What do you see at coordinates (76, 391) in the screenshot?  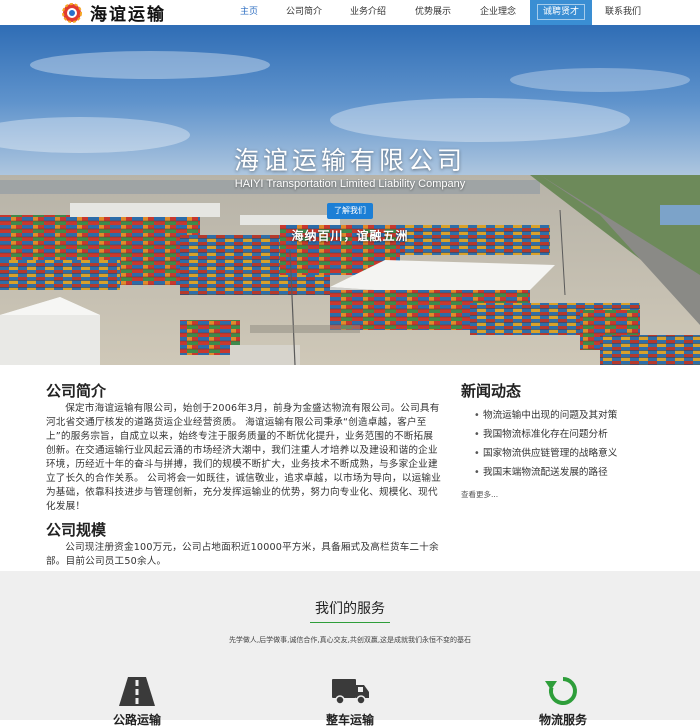 I see `about-title: 公司简介` at bounding box center [76, 391].